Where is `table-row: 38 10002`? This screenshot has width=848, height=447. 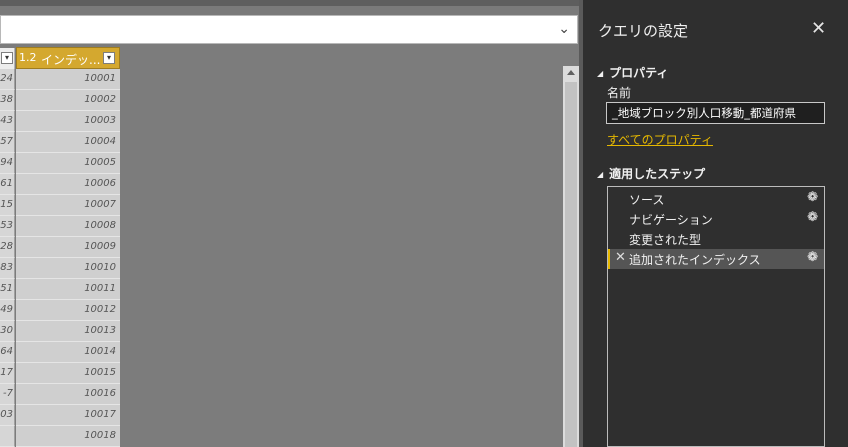
table-row: 38 10002 is located at coordinates (60, 100).